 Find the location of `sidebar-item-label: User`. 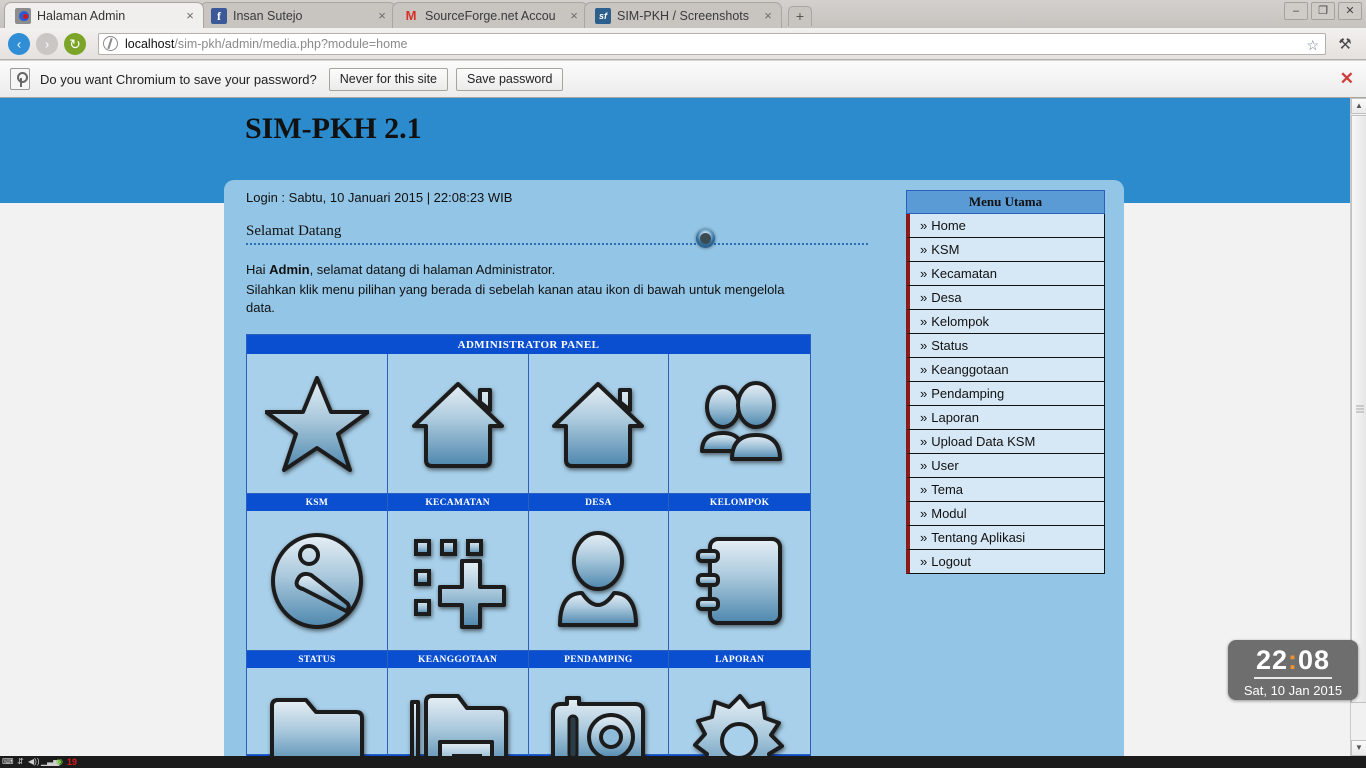

sidebar-item-label: User is located at coordinates (945, 465).